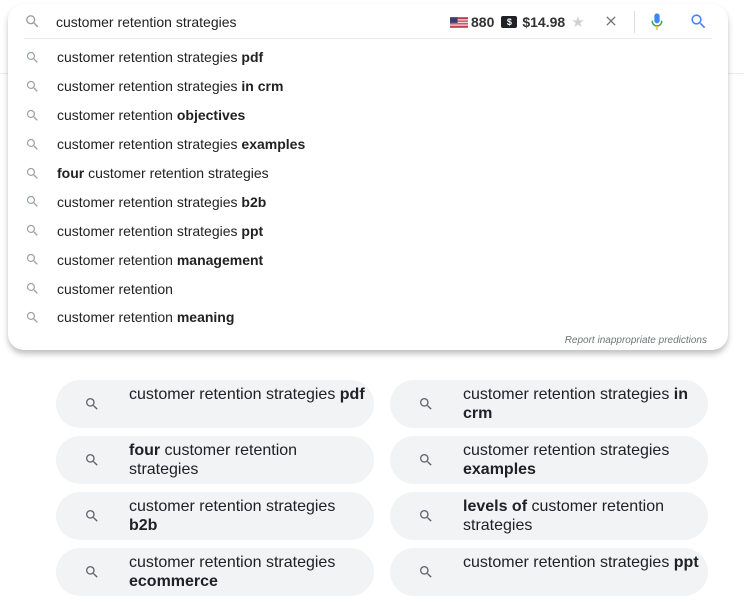  I want to click on related-search-text: customer retention strategies pdf, so click(247, 394).